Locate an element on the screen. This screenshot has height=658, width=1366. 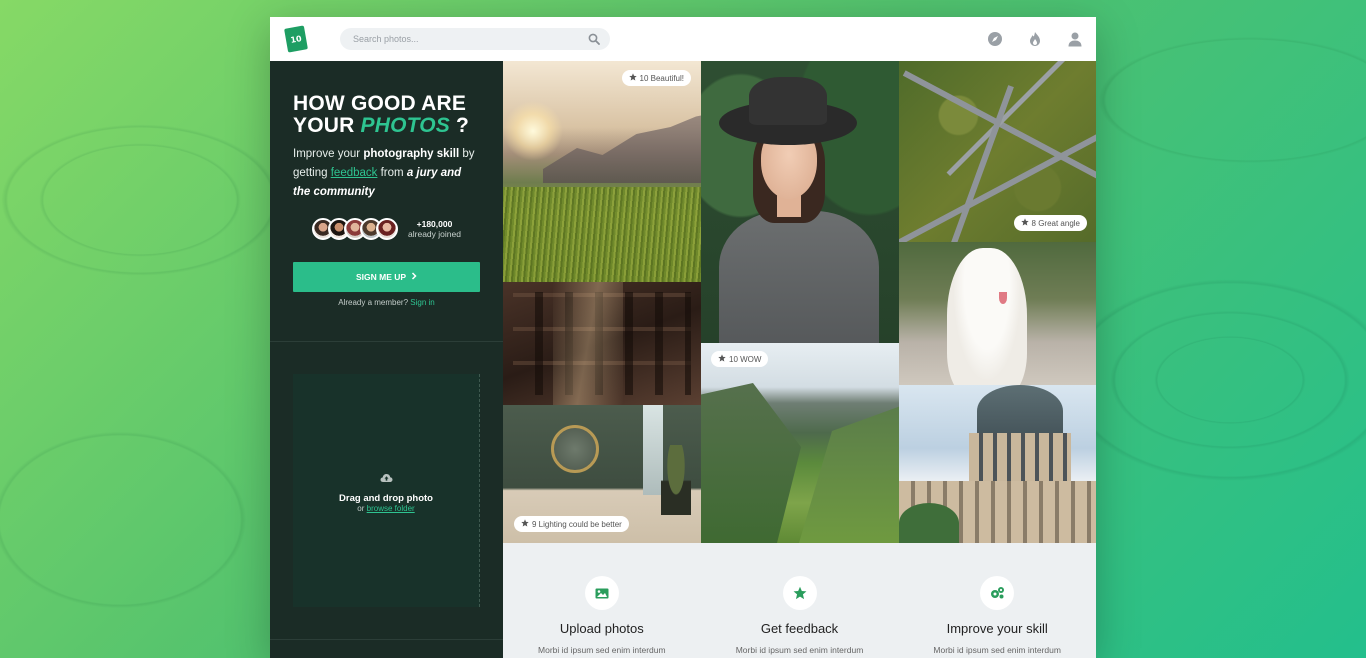
hat-crown is located at coordinates (788, 101).